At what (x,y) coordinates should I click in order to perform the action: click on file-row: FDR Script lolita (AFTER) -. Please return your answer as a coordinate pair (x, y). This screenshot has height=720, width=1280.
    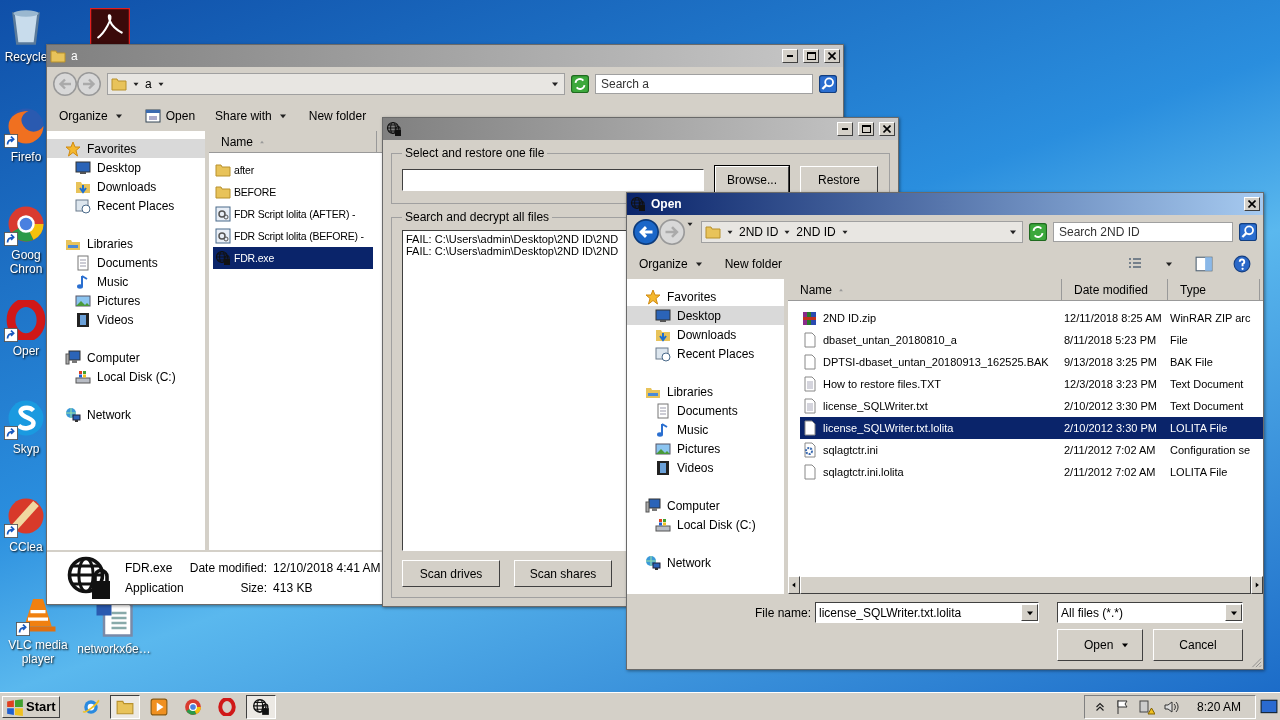
    Looking at the image, I should click on (293, 214).